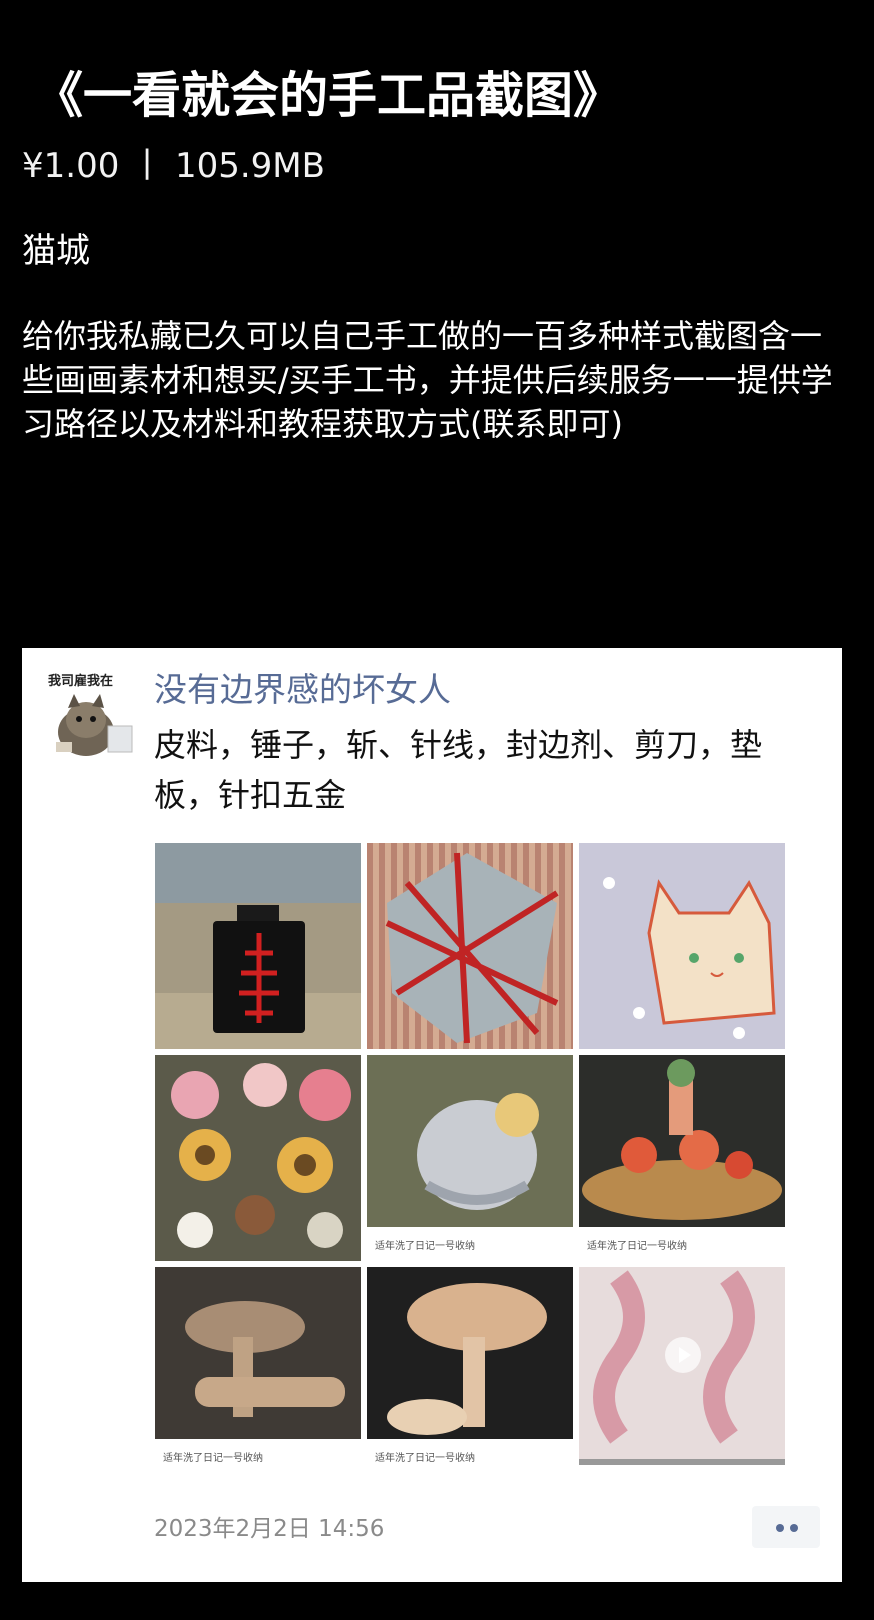 Image resolution: width=874 pixels, height=1620 pixels. What do you see at coordinates (147, 166) in the screenshot?
I see `separator: 丨` at bounding box center [147, 166].